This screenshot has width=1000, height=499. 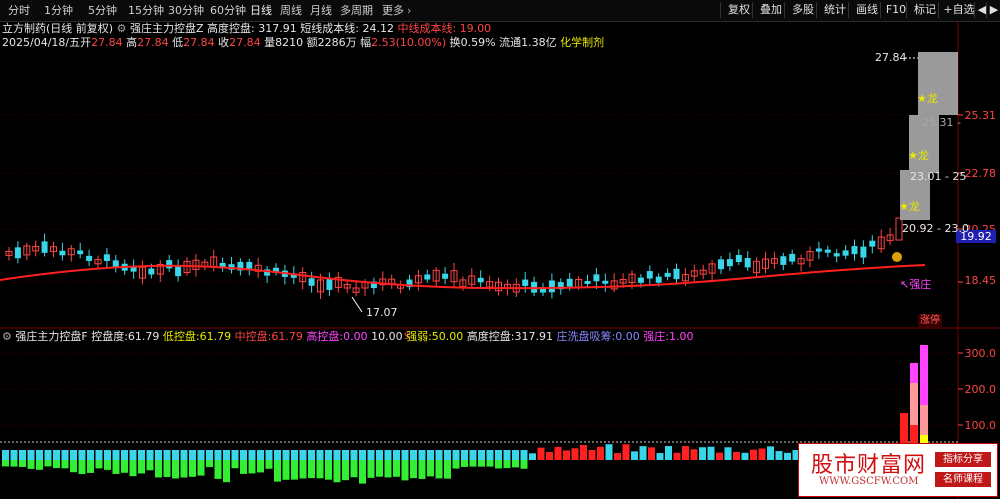 I want to click on watermark-tag-course: 名师课程, so click(x=963, y=479).